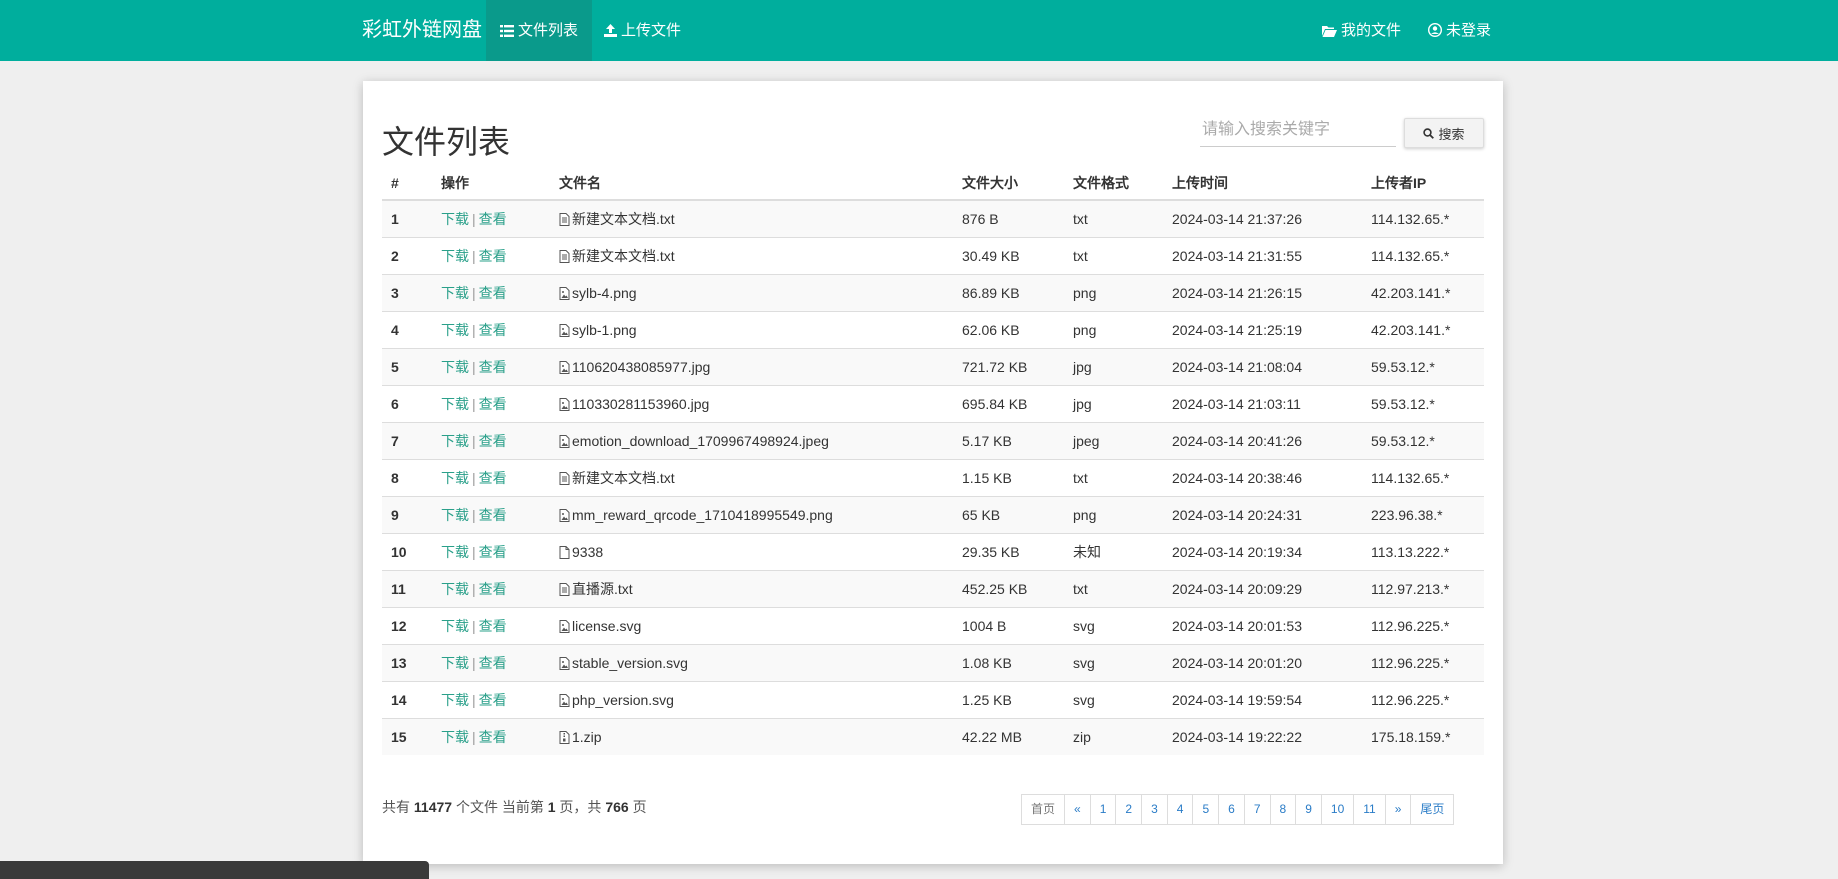  Describe the element at coordinates (1337, 809) in the screenshot. I see `page-link-11: 10` at that location.